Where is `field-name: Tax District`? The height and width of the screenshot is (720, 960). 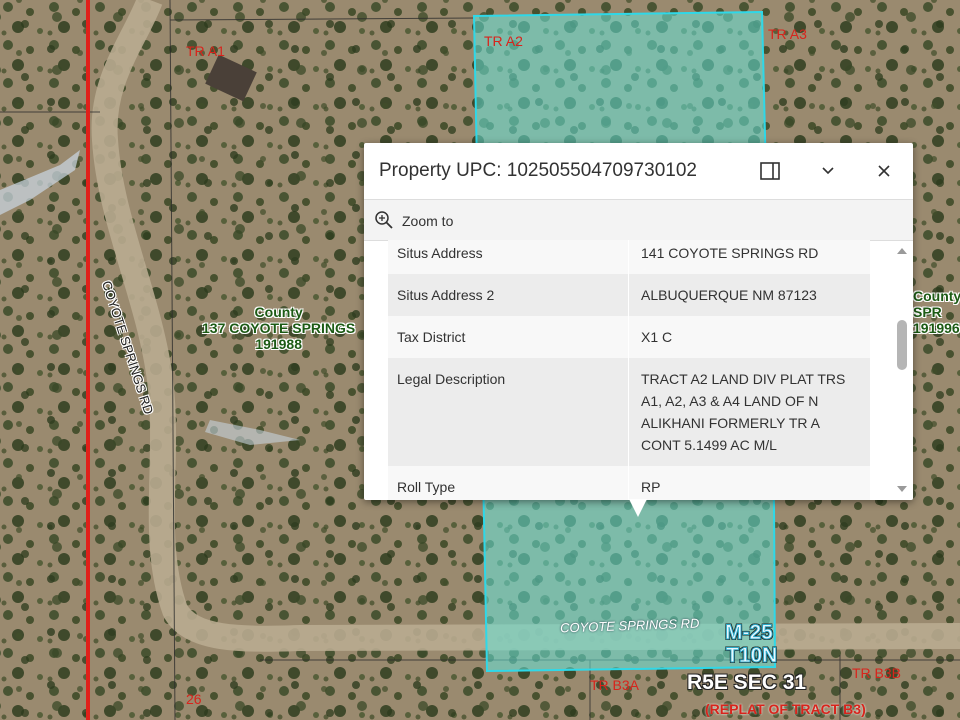 field-name: Tax District is located at coordinates (508, 337).